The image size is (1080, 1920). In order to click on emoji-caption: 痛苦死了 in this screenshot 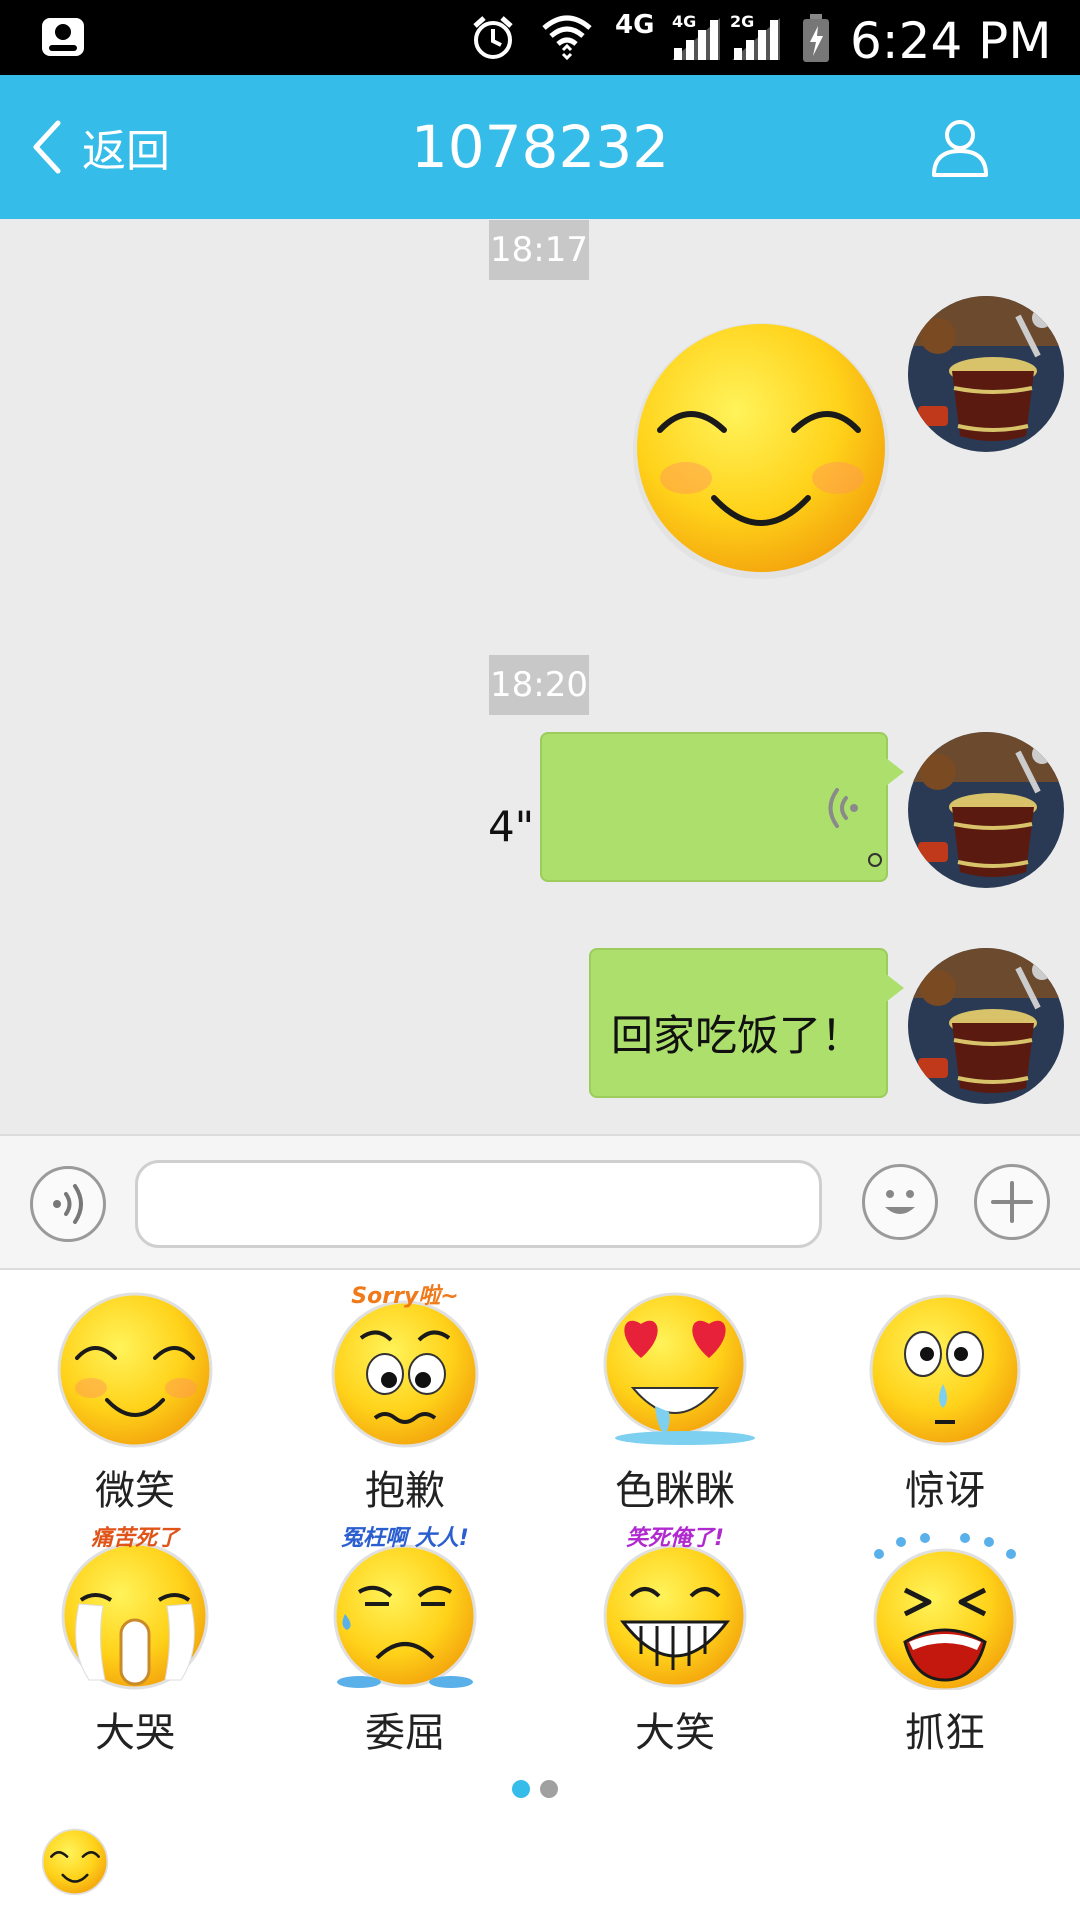, I will do `click(134, 1538)`.